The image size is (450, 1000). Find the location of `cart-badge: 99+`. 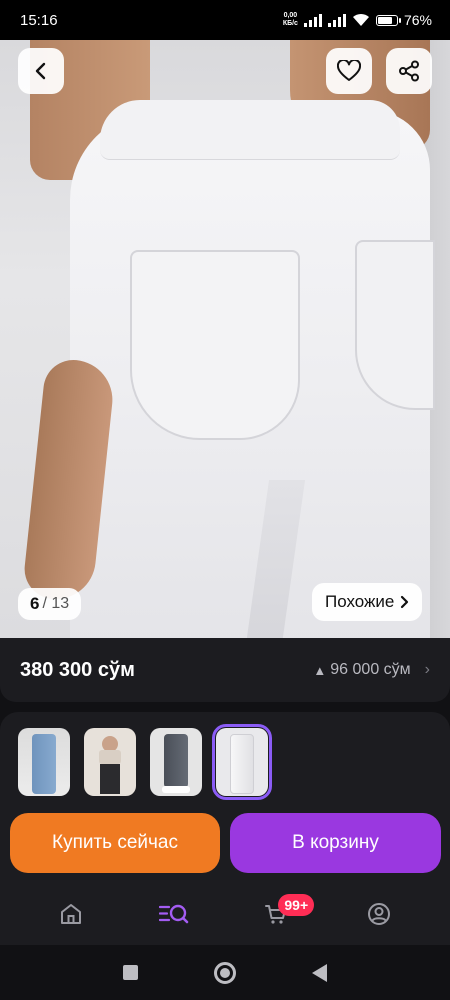

cart-badge: 99+ is located at coordinates (296, 905).